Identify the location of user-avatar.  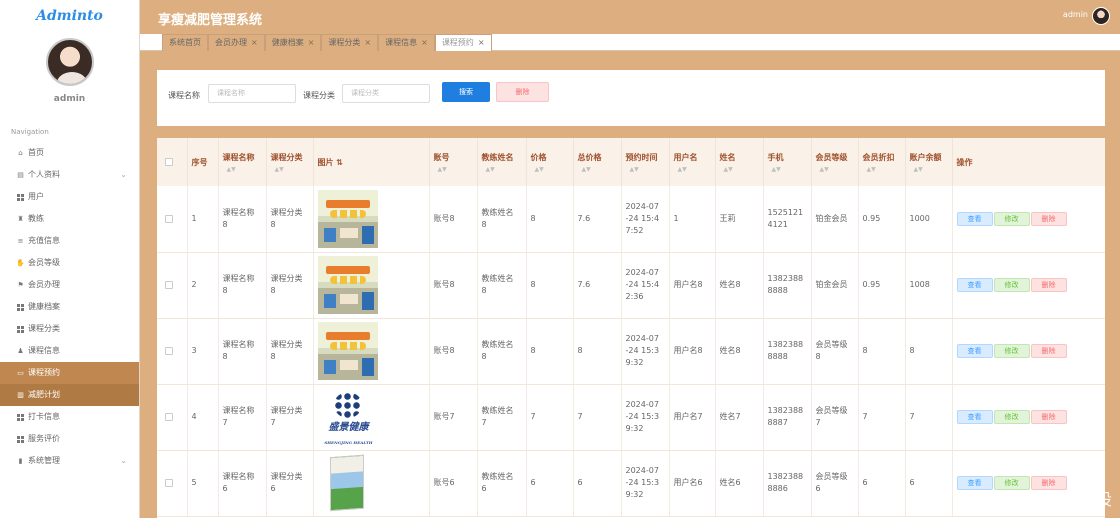
(69, 62).